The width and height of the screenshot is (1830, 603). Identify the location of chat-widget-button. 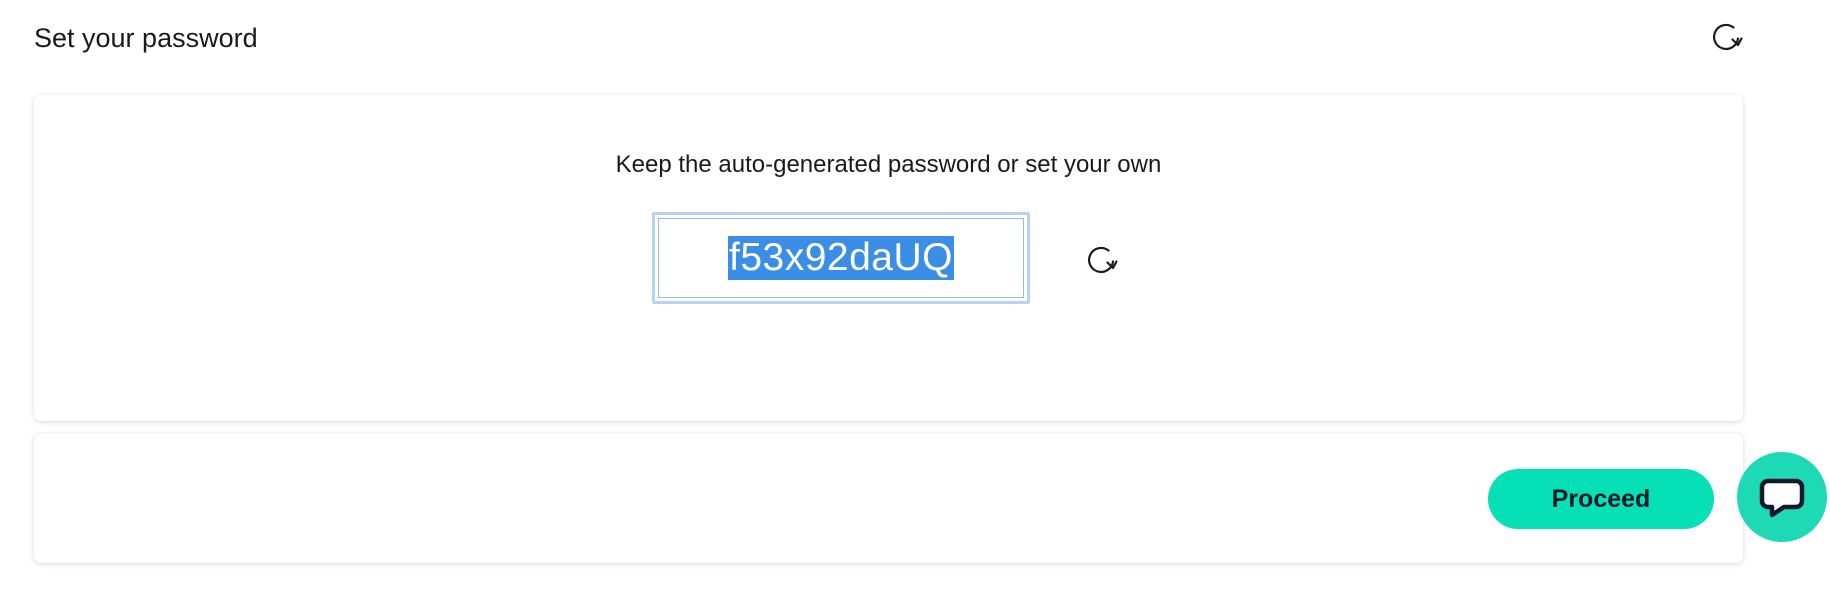
(1782, 497).